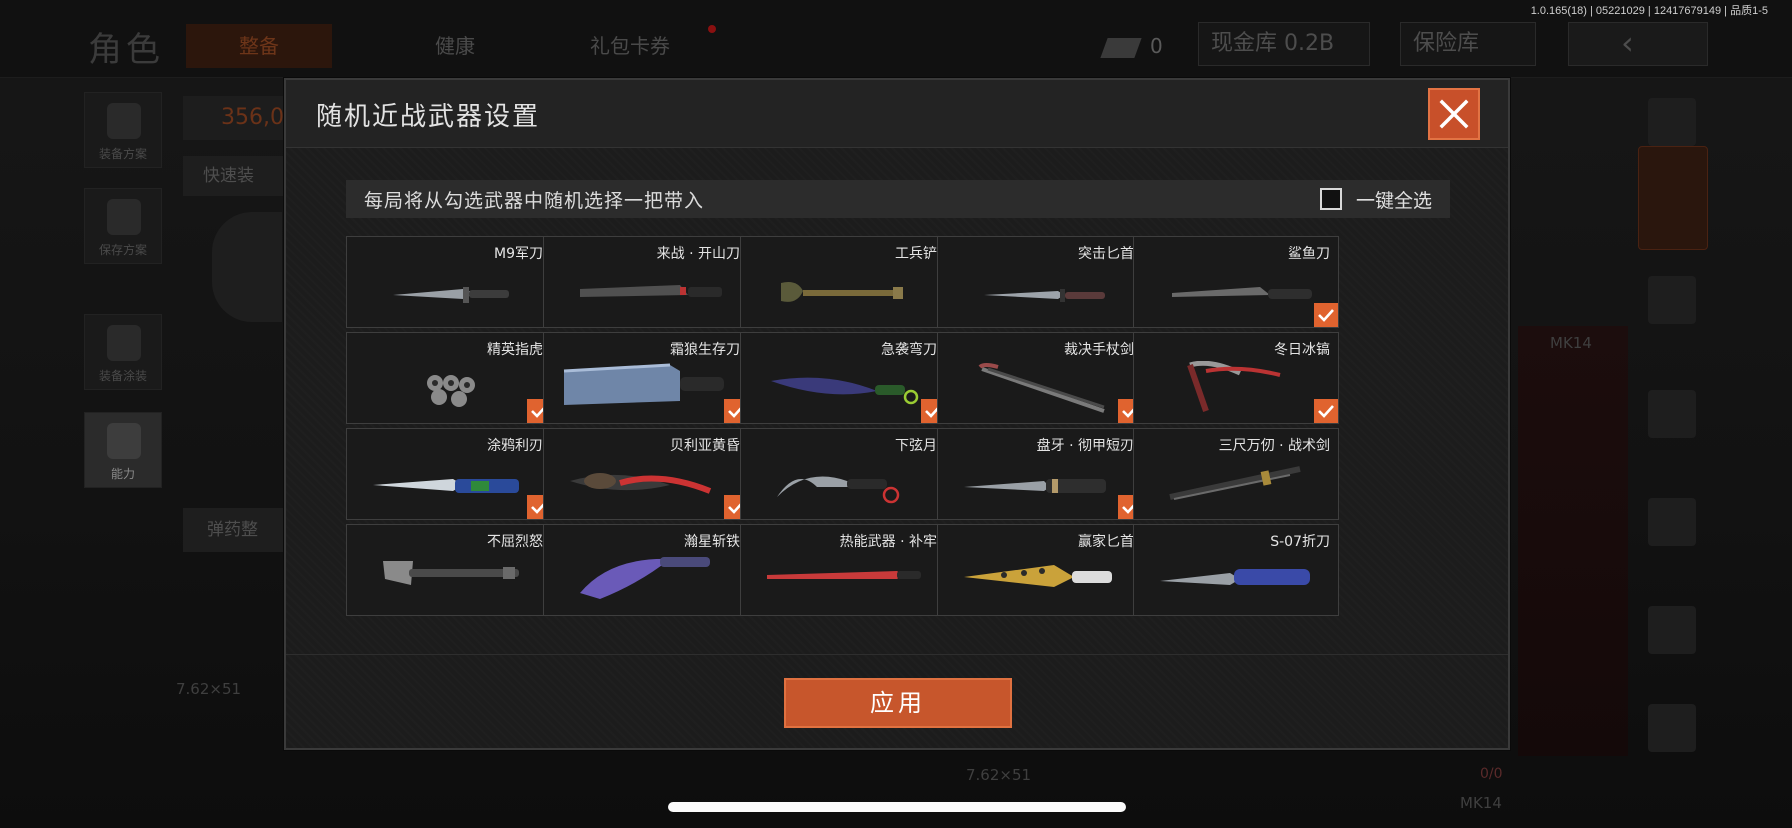 The image size is (1792, 828). Describe the element at coordinates (233, 530) in the screenshot. I see `ammo-sort-button: 弹药整` at that location.